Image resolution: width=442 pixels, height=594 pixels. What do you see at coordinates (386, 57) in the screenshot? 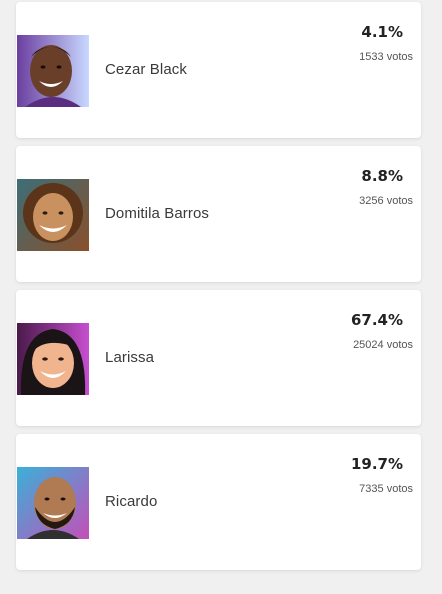
I see `vote-count: 1533 votos` at bounding box center [386, 57].